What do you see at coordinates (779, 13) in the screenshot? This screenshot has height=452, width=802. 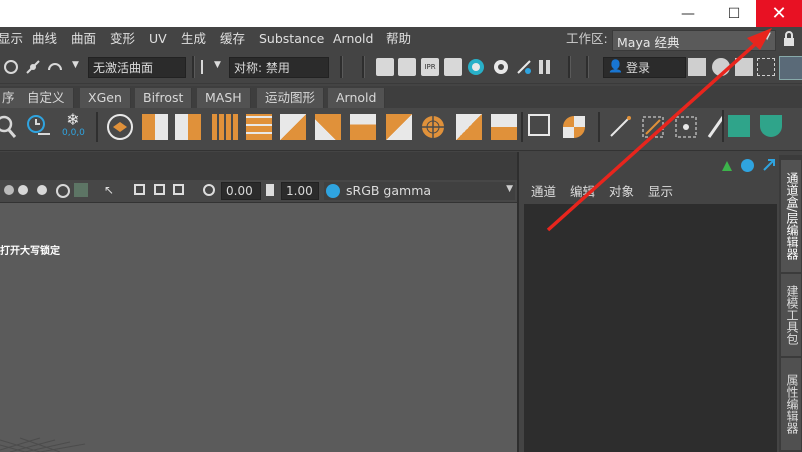 I see `close-button: ✕` at bounding box center [779, 13].